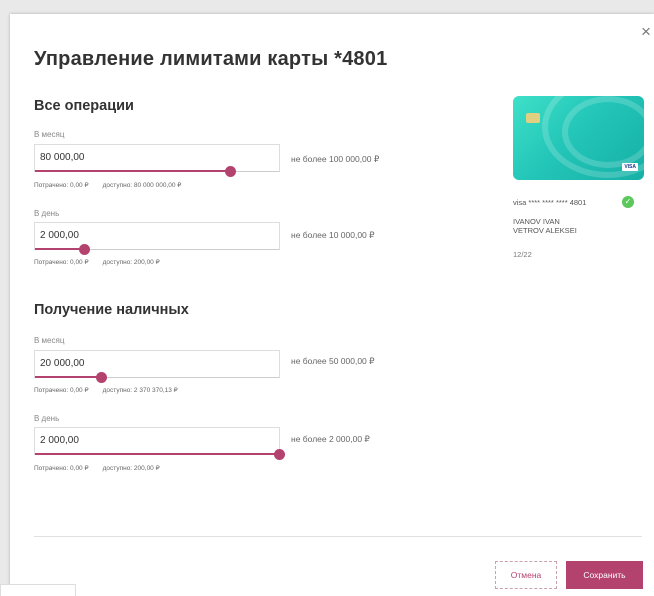  I want to click on card-holder-line1: IVANOV IVAN, so click(536, 221).